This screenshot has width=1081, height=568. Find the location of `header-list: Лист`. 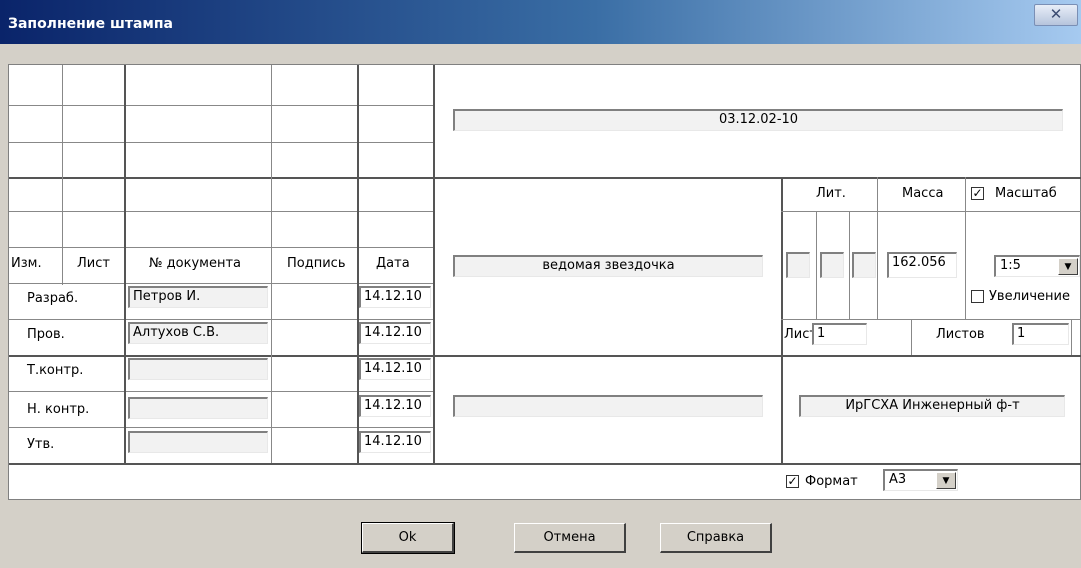

header-list: Лист is located at coordinates (93, 263).